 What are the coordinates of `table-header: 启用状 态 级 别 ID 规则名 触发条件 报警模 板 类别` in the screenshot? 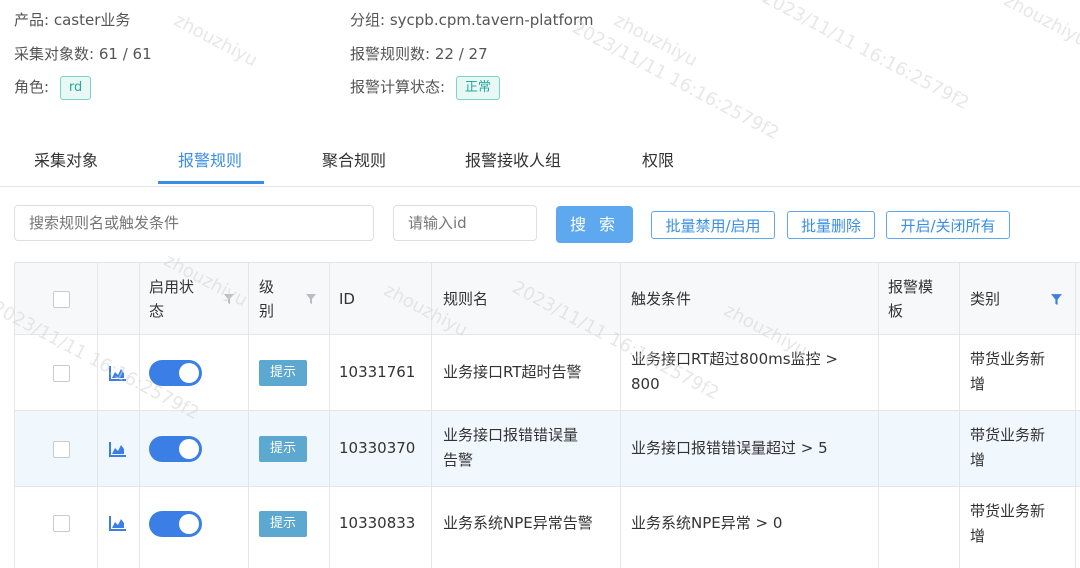 It's located at (547, 299).